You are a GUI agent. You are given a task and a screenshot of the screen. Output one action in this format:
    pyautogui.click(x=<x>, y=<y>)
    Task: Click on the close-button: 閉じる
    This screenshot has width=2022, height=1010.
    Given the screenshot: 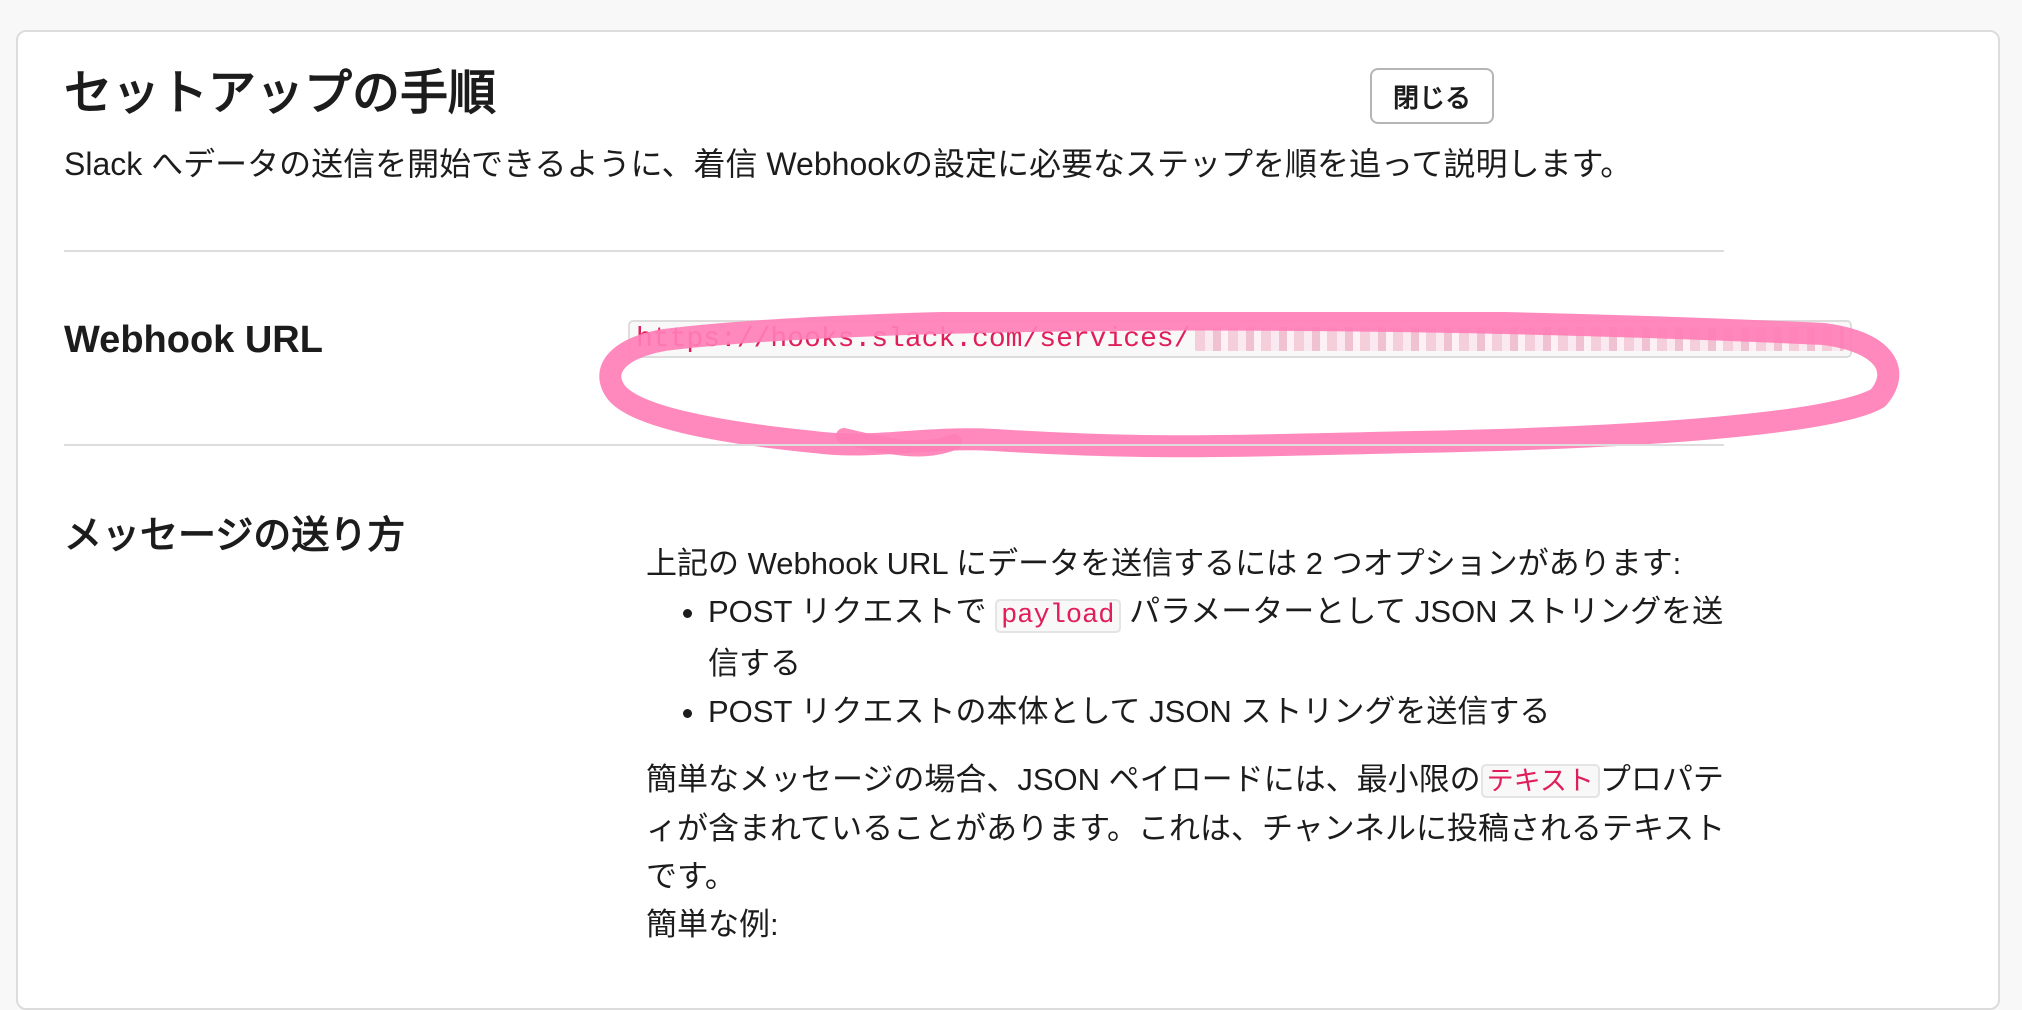 What is the action you would take?
    pyautogui.click(x=1432, y=96)
    